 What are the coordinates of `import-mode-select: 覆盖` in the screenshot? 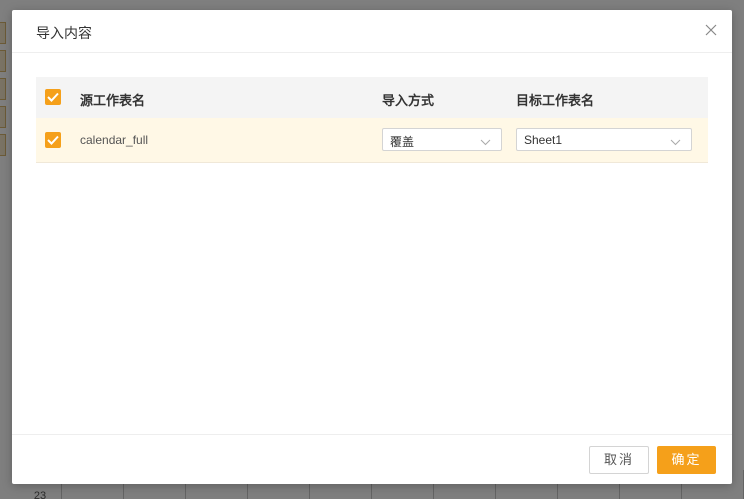 It's located at (442, 139).